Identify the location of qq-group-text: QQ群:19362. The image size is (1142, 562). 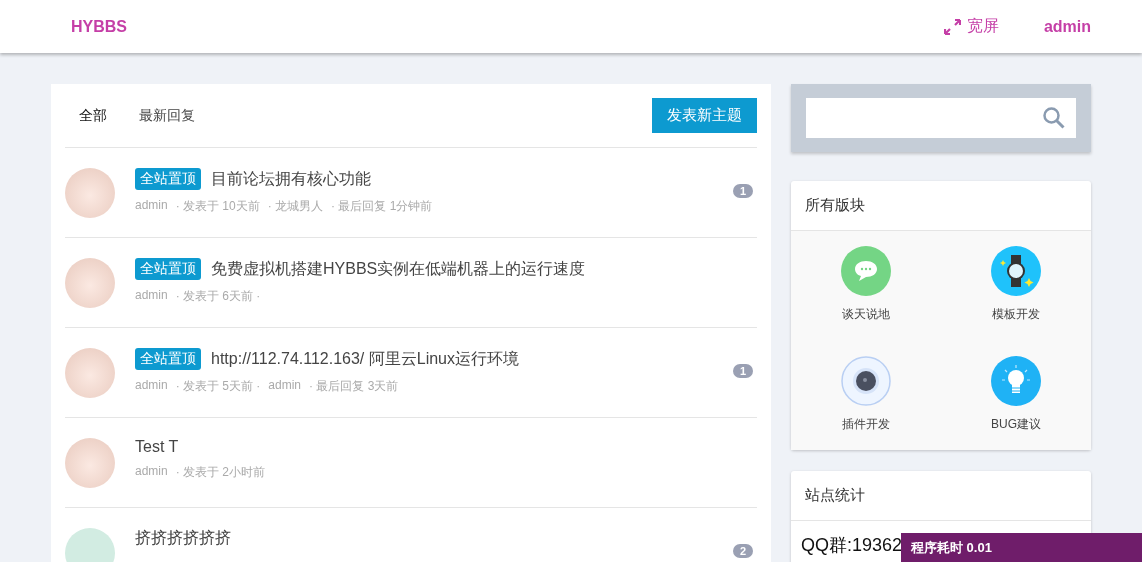
(852, 545).